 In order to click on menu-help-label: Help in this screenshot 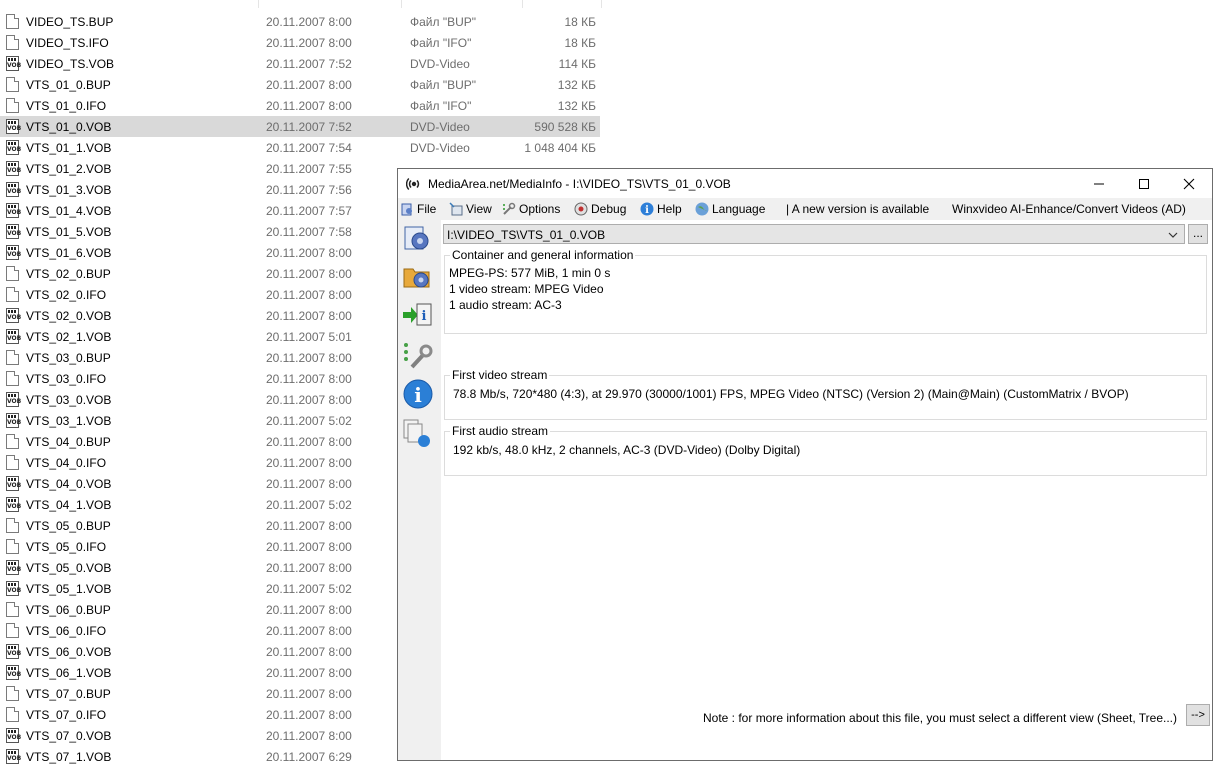, I will do `click(669, 209)`.